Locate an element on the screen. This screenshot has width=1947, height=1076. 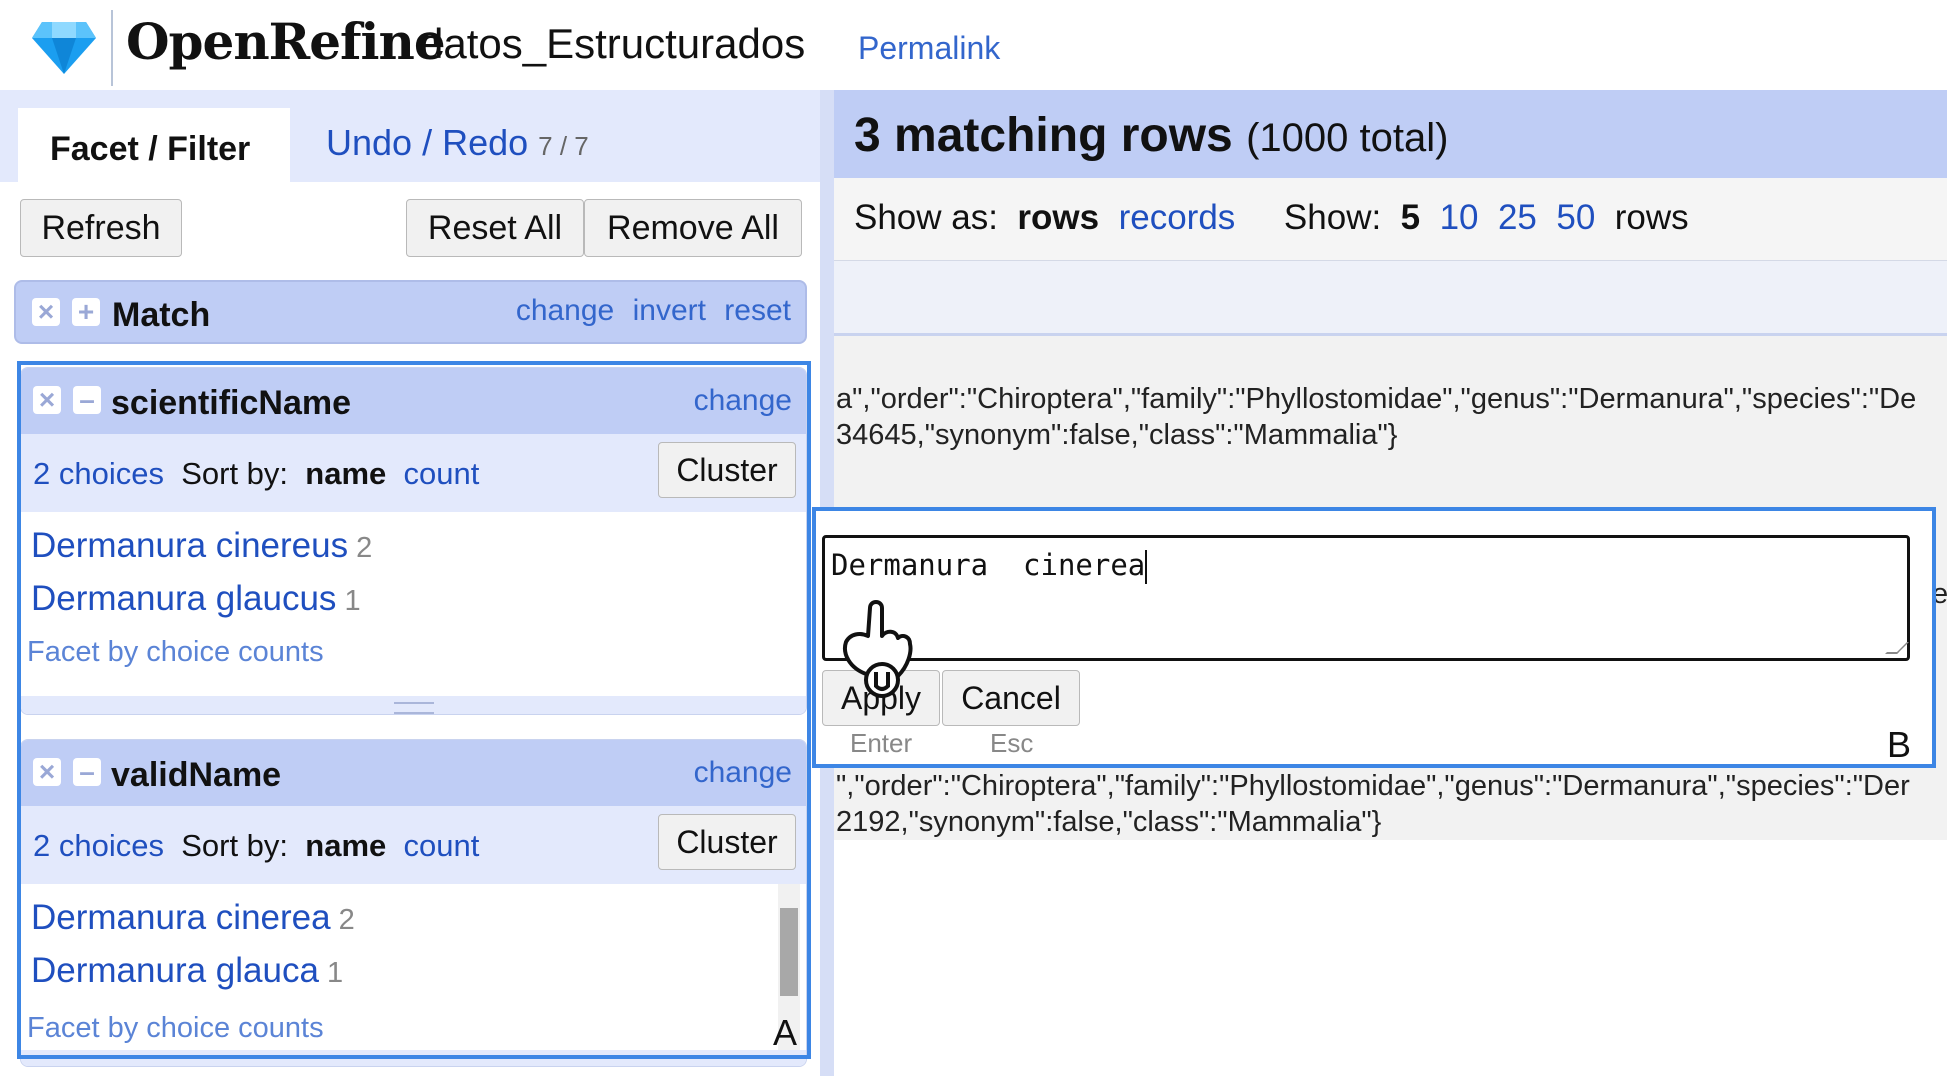
show-as-rows: rows is located at coordinates (1058, 217).